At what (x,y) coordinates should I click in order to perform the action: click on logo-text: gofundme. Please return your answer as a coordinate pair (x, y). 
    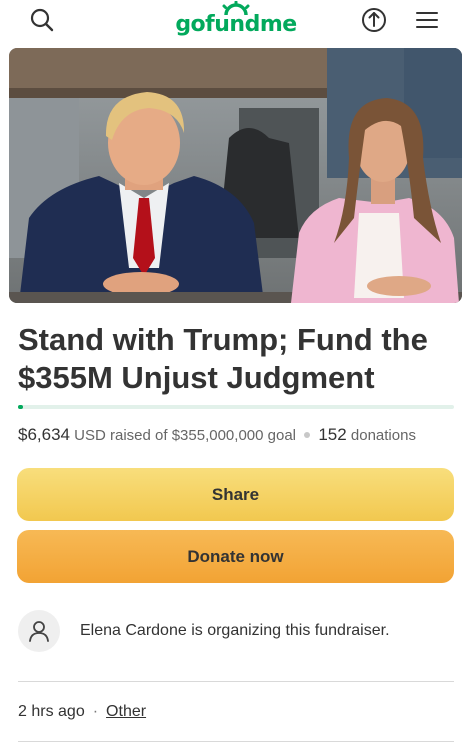
    Looking at the image, I should click on (236, 24).